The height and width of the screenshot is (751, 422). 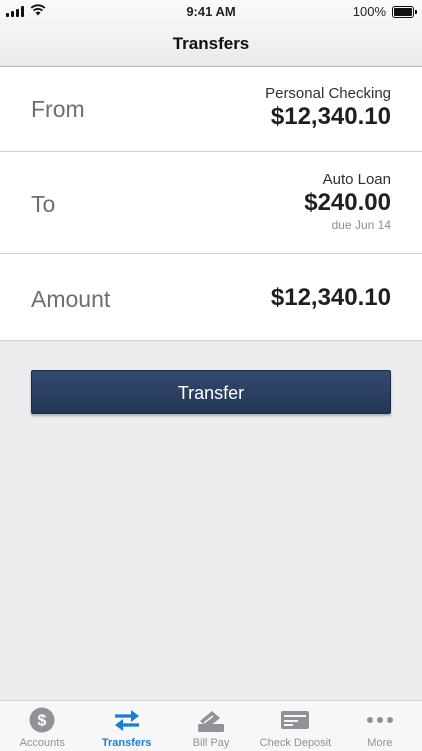 What do you see at coordinates (295, 743) in the screenshot?
I see `tab-label: Check Deposit` at bounding box center [295, 743].